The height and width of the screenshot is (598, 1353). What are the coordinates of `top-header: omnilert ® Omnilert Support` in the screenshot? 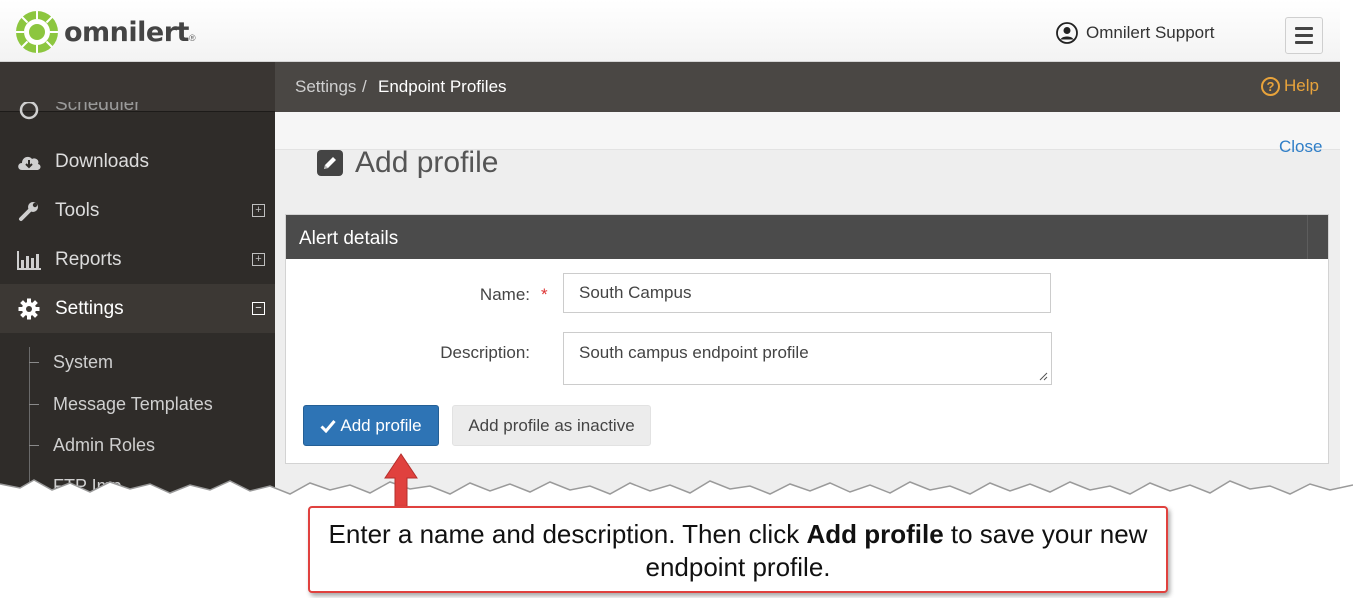 It's located at (670, 31).